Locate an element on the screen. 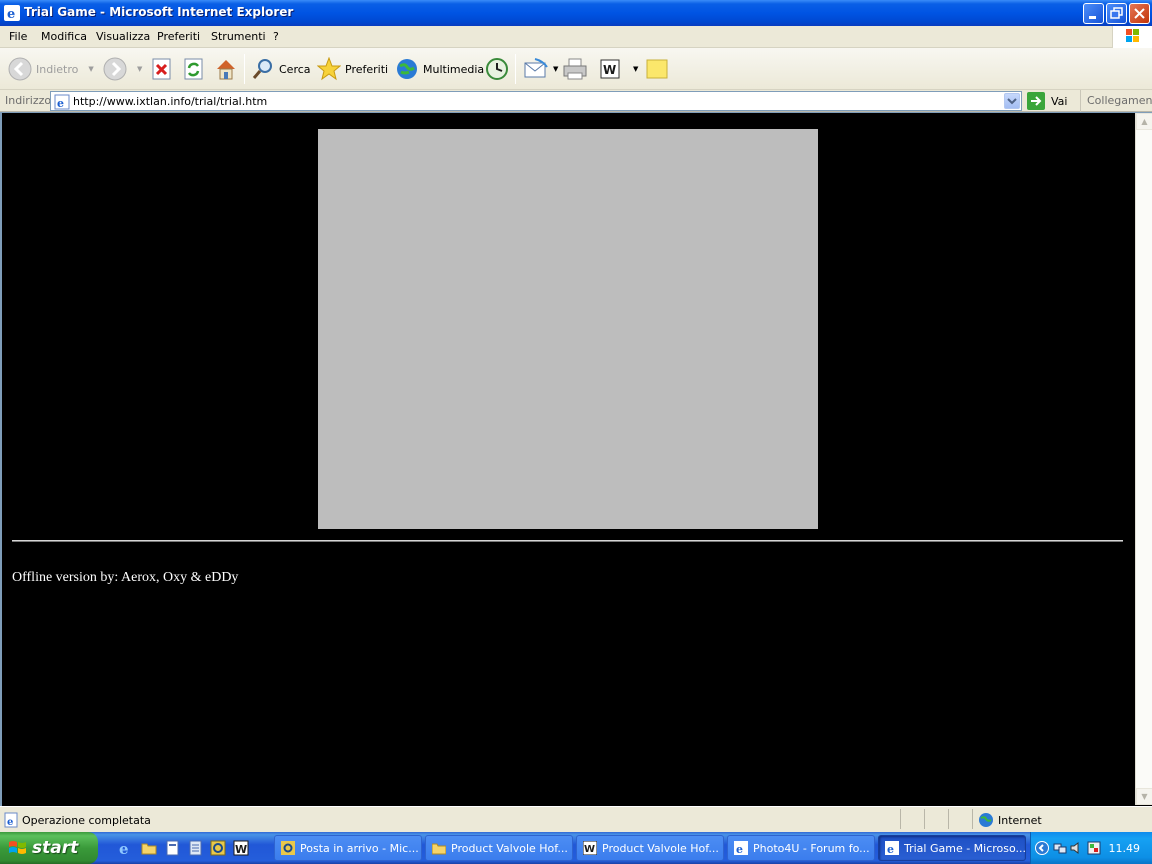  address-input: e http://www.ixtlan.info/trial/trial.htm is located at coordinates (536, 101).